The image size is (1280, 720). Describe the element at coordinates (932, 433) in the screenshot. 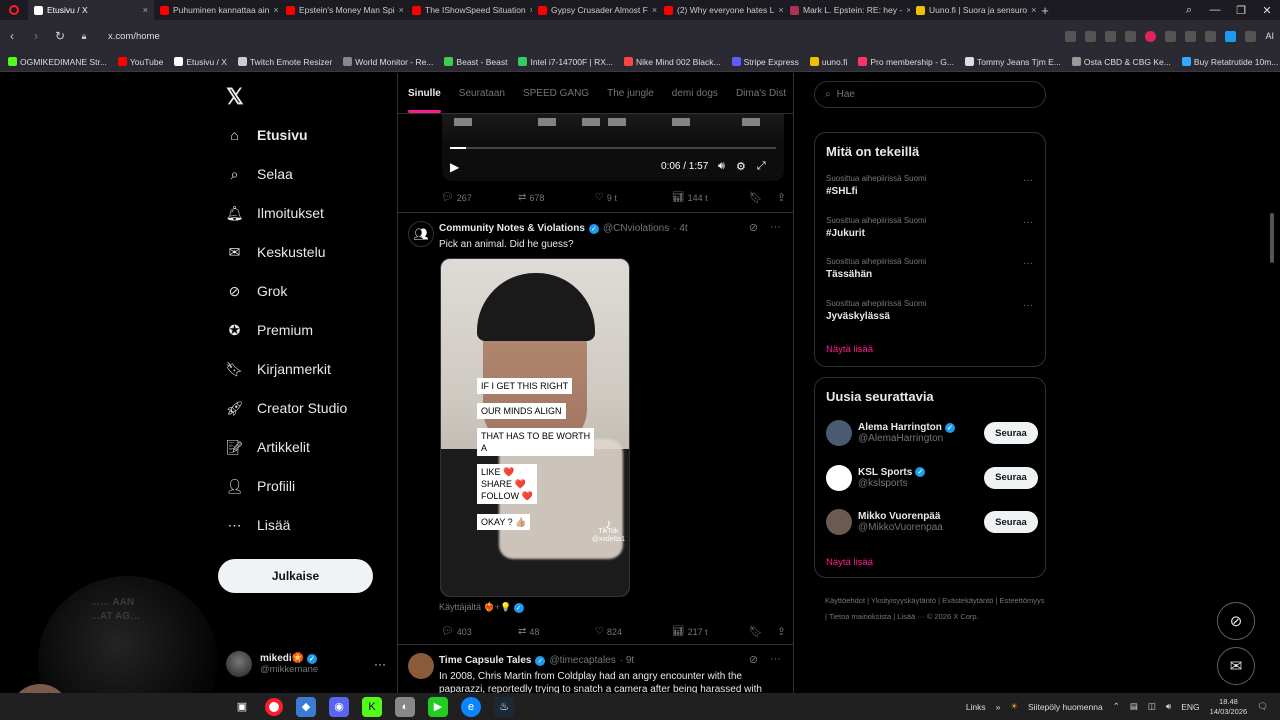

I see `follow-suggestion: Alema Harrington ✓ @AlemaHarrington Seuraa` at that location.